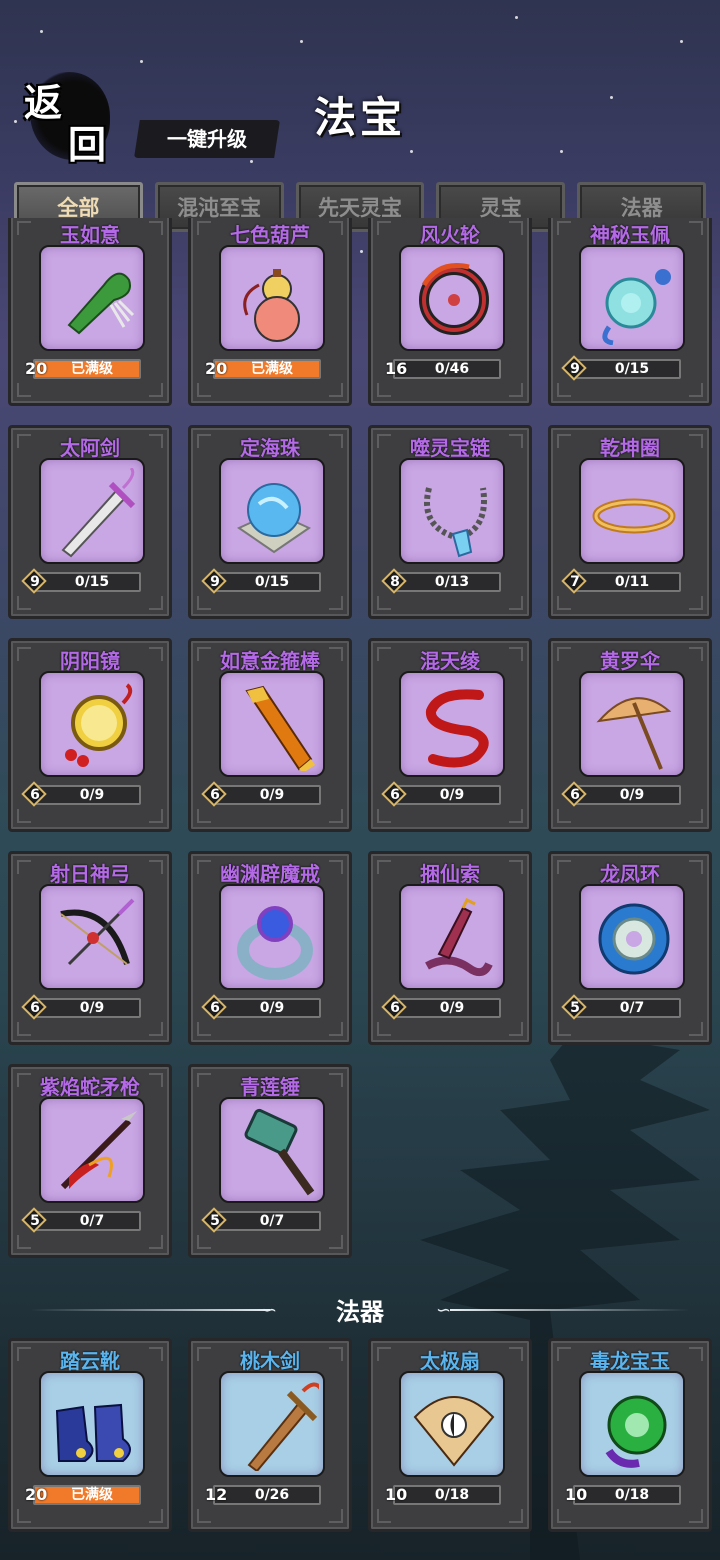  I want to click on tab-bar-backdrop, so click(360, 204).